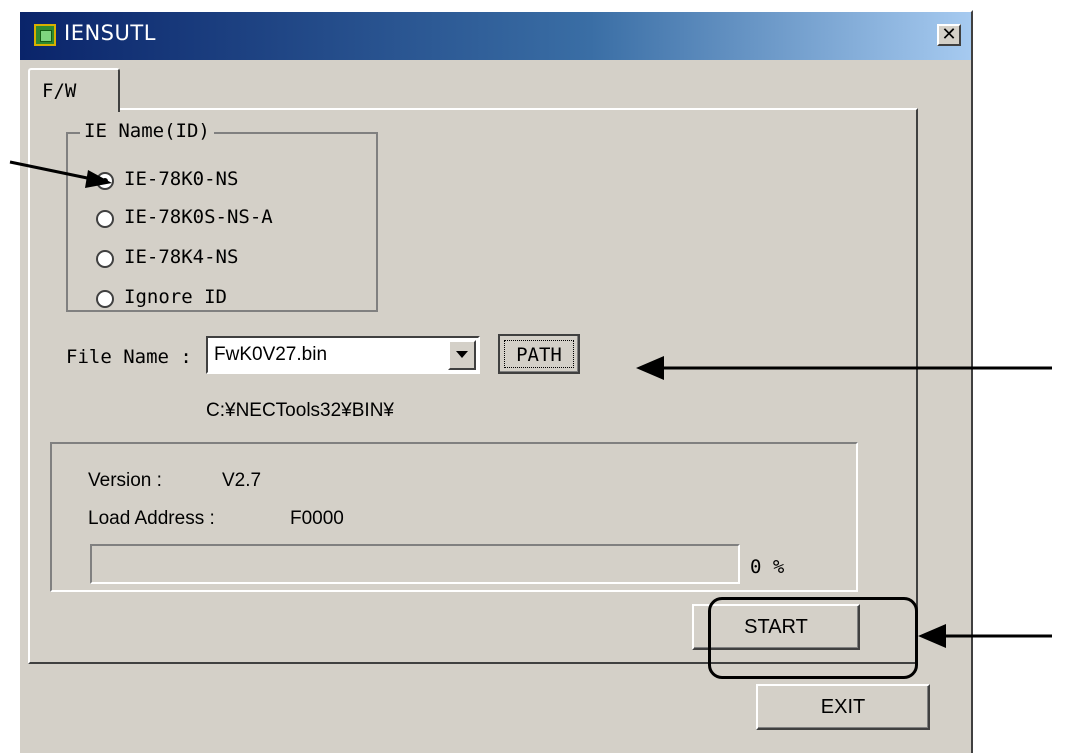 The image size is (1066, 753). What do you see at coordinates (60, 174) in the screenshot?
I see `arrow-to-radio-icon` at bounding box center [60, 174].